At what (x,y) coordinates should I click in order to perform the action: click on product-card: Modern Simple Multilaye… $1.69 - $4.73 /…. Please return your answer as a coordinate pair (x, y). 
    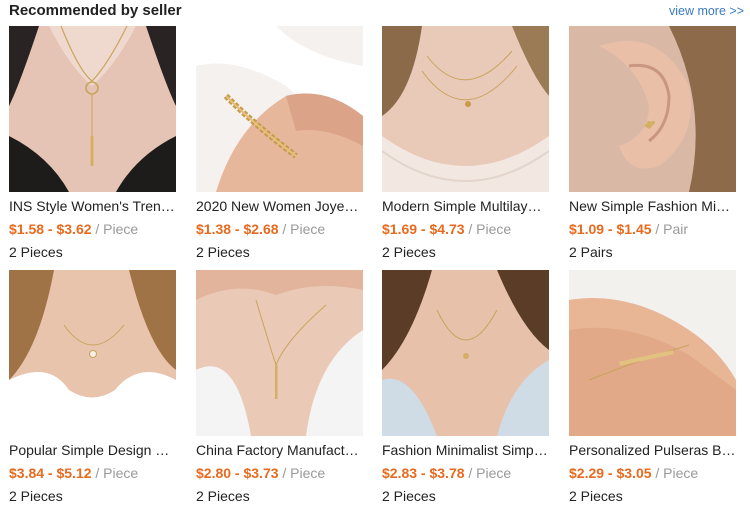
    Looking at the image, I should click on (465, 143).